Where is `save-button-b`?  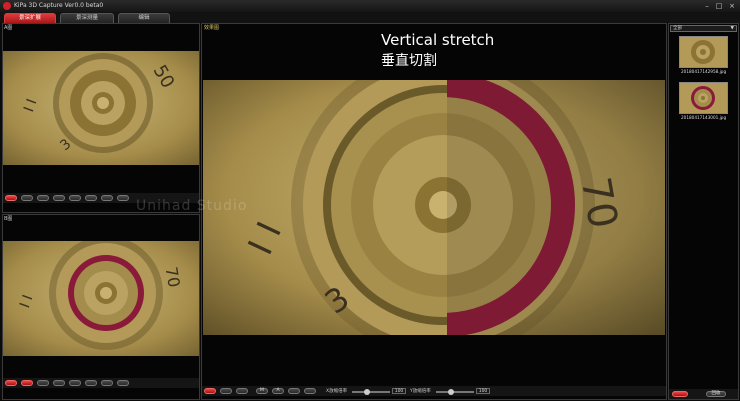
save-button-b is located at coordinates (59, 383).